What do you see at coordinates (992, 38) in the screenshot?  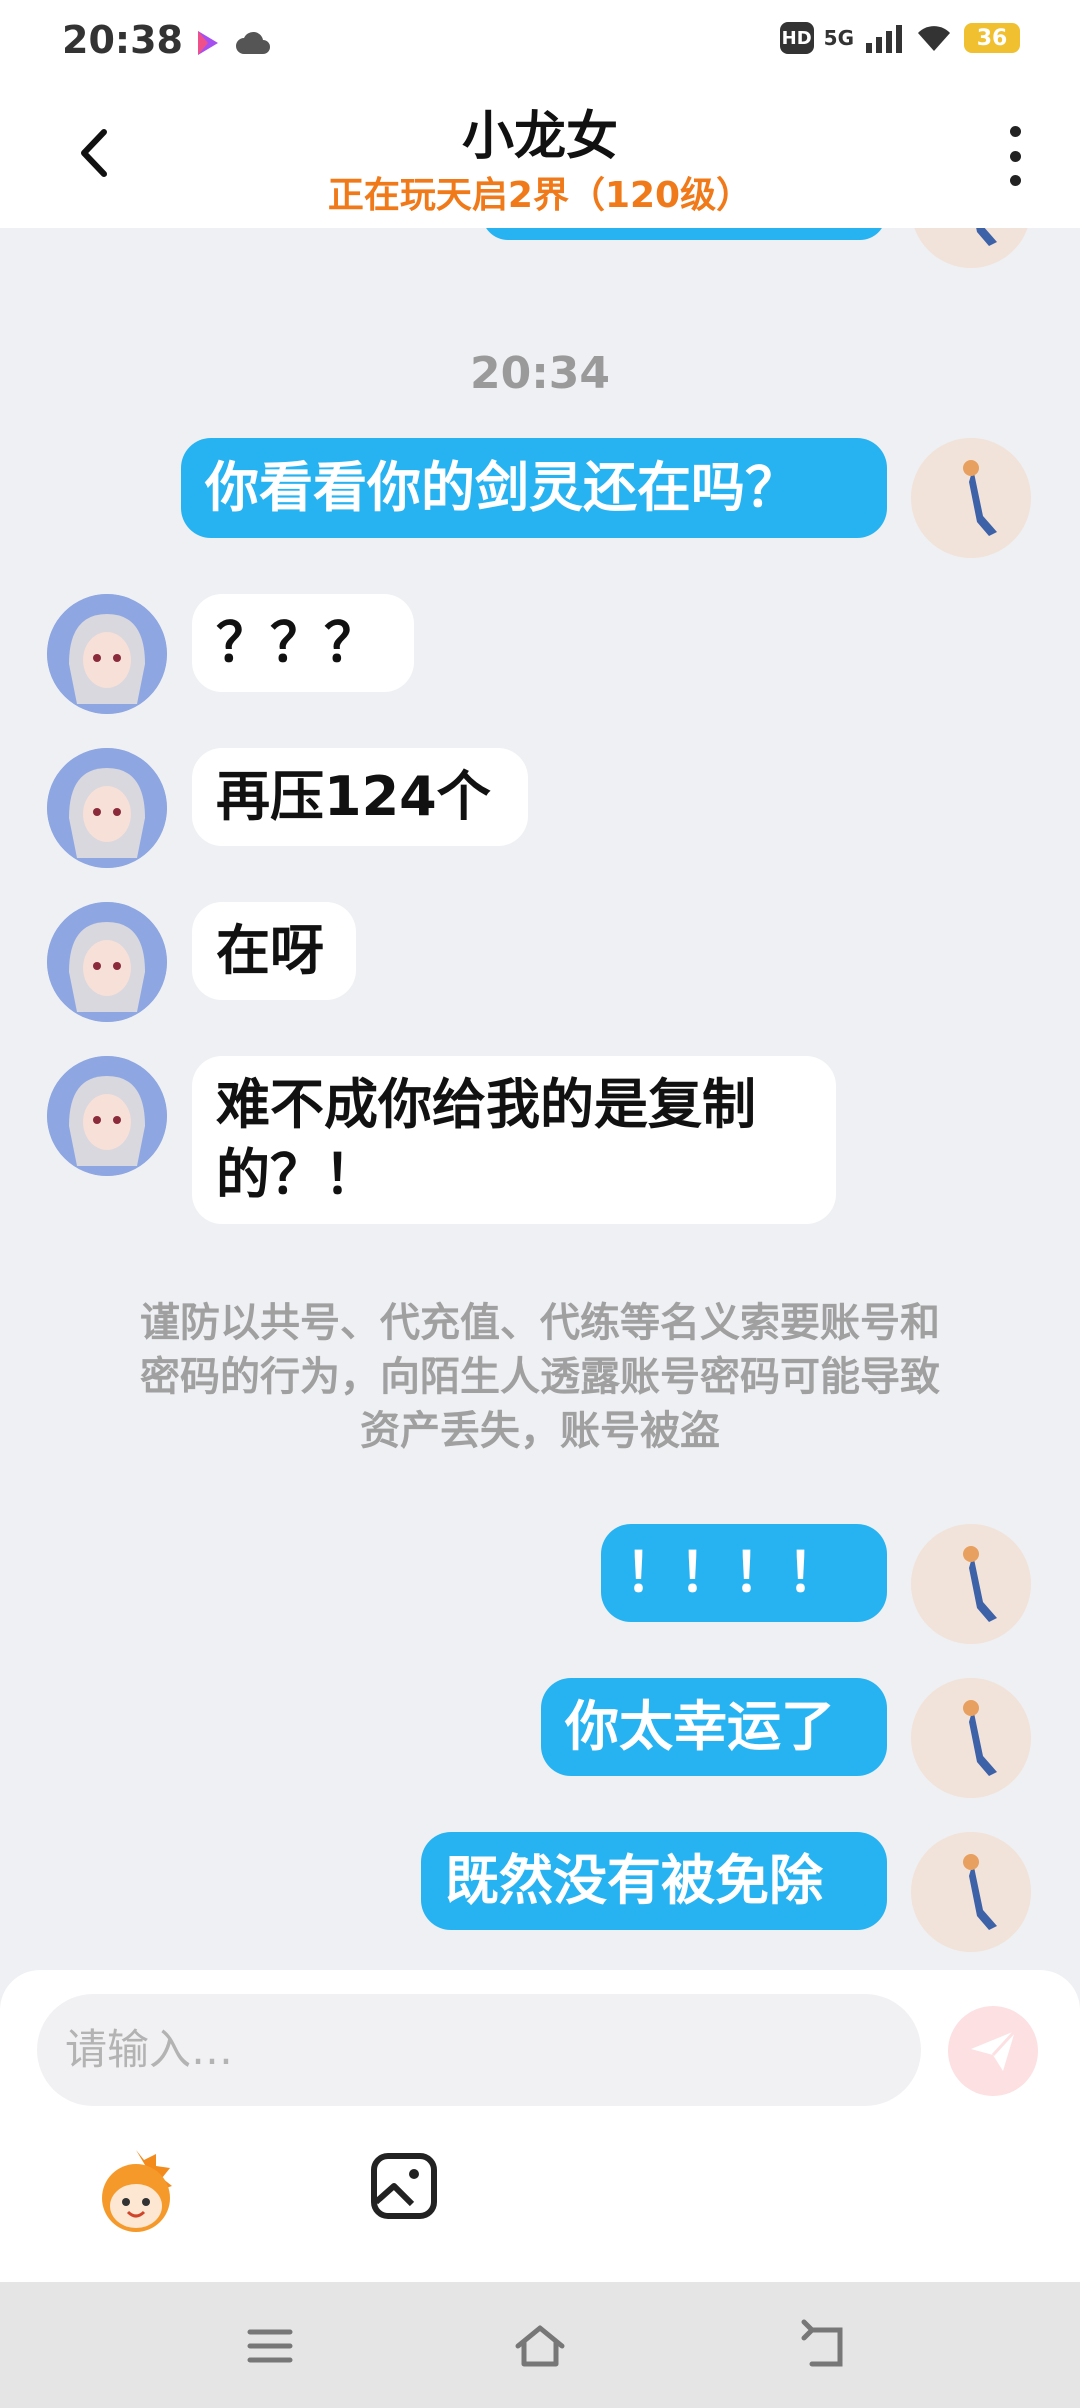 I see `battery-indicator: 36` at bounding box center [992, 38].